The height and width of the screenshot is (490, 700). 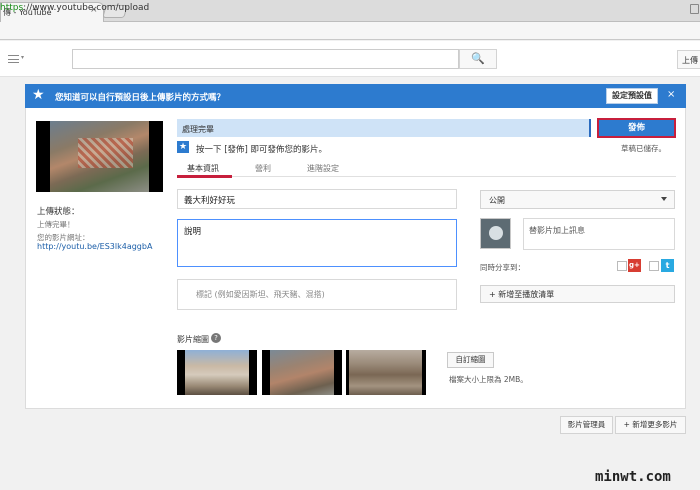 I want to click on publish-button: 發佈, so click(x=636, y=128).